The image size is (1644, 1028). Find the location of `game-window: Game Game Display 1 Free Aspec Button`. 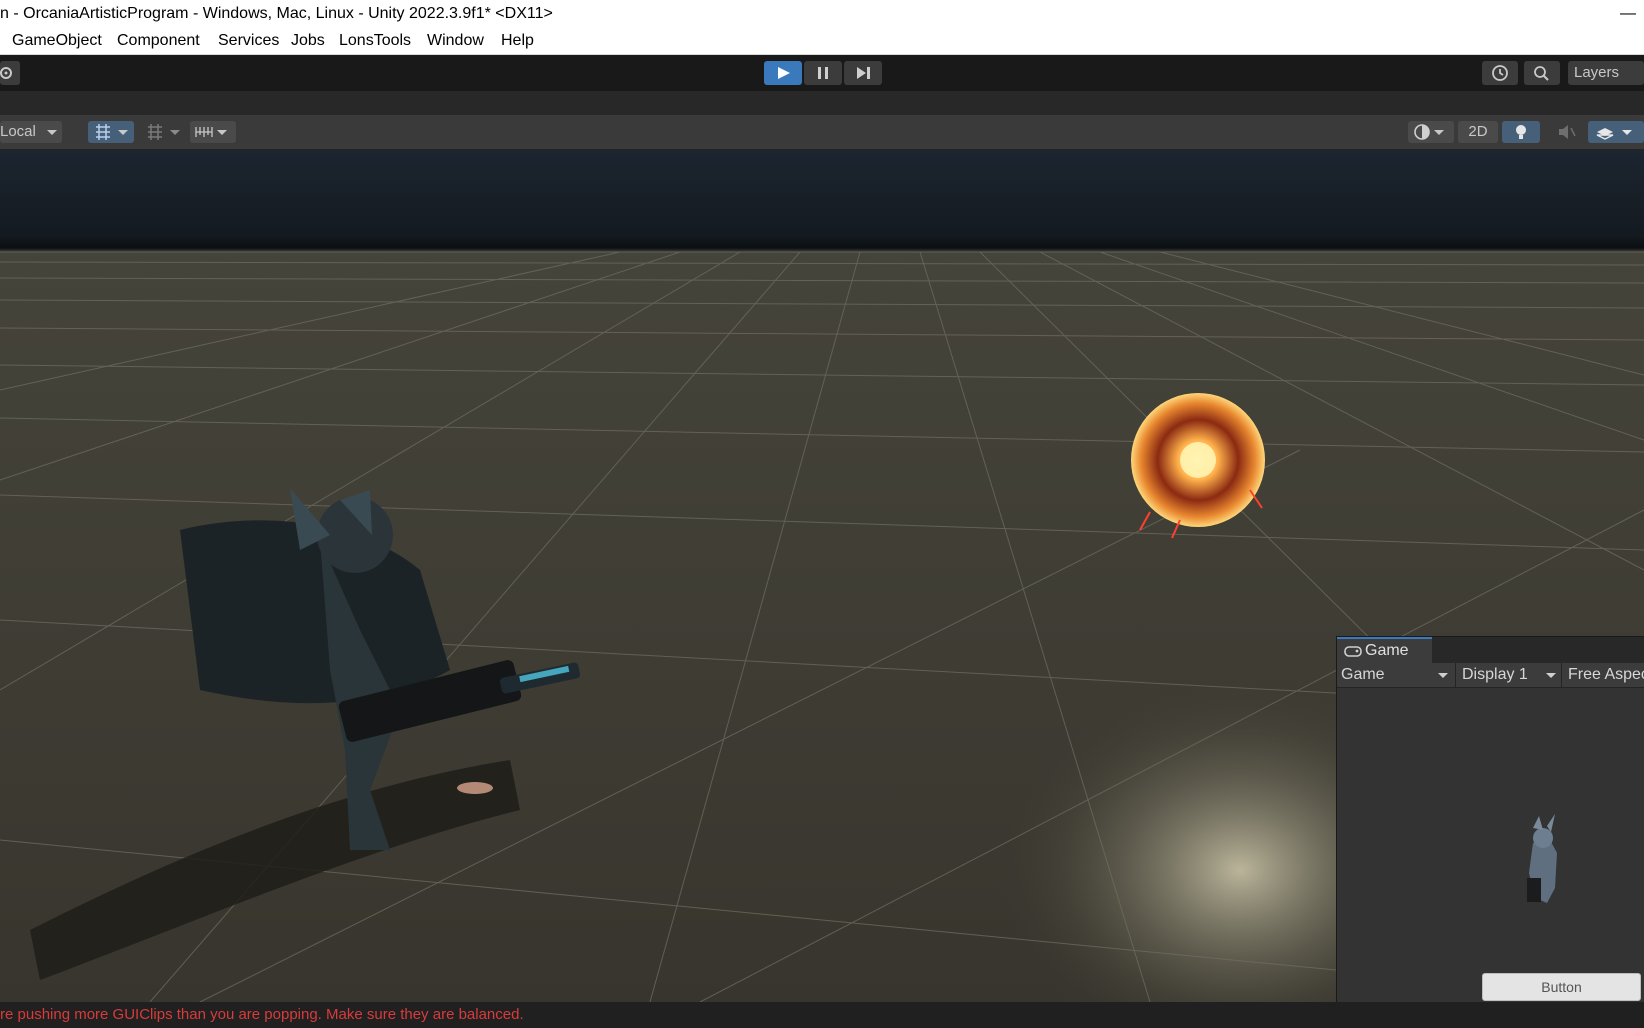

game-window: Game Game Display 1 Free Aspec Button is located at coordinates (1490, 819).